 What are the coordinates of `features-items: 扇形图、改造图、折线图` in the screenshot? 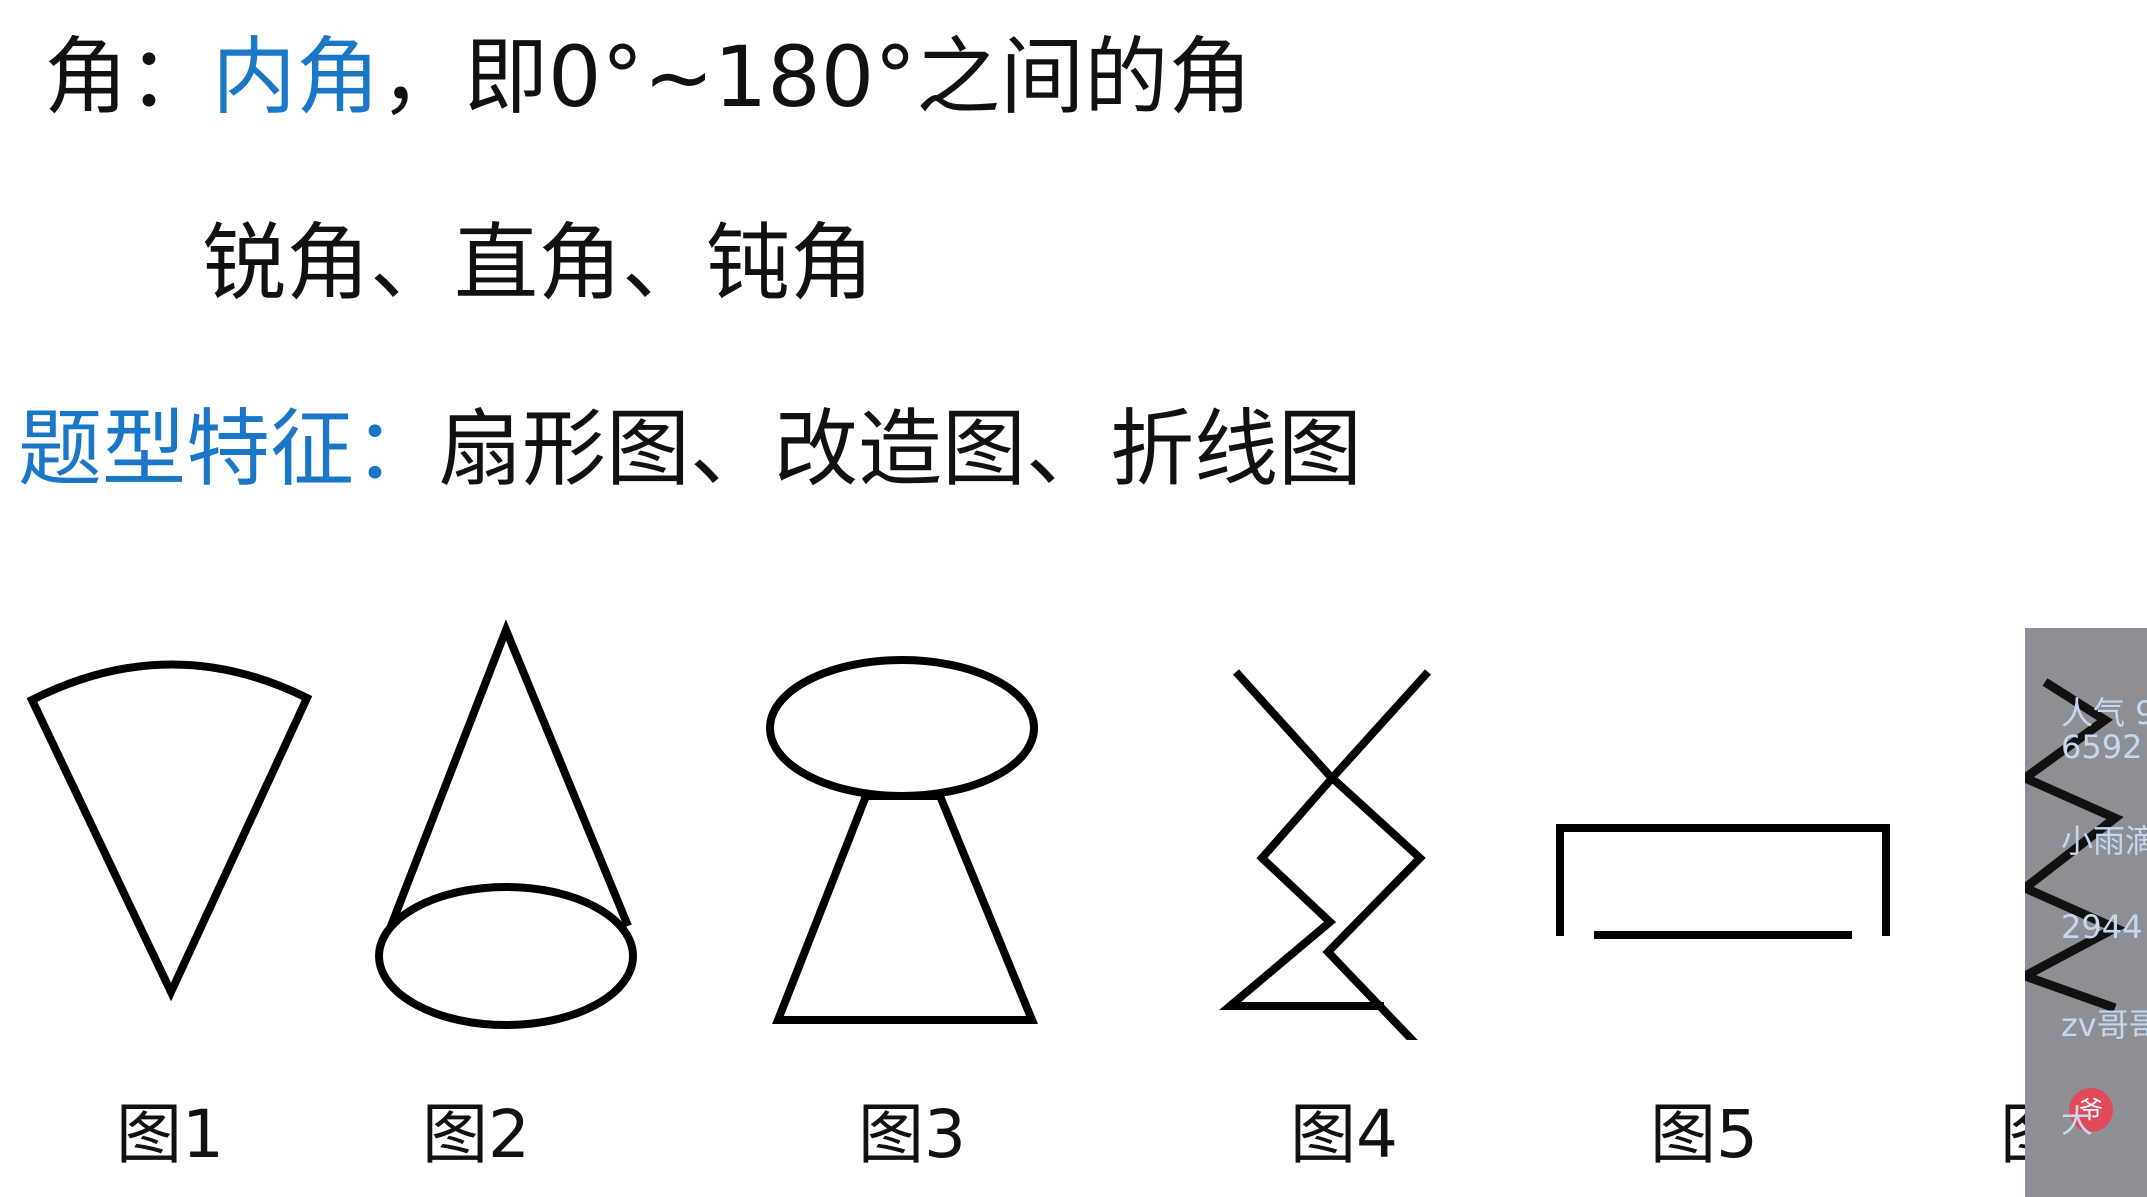 It's located at (900, 449).